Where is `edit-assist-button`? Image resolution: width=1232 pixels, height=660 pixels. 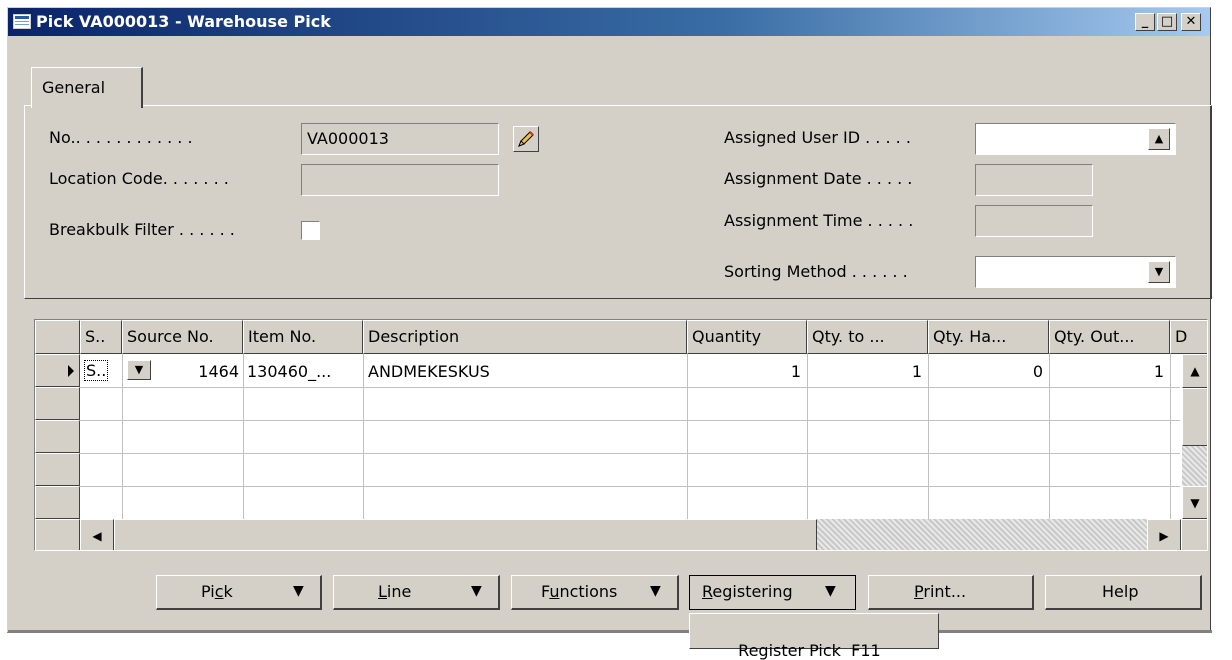 edit-assist-button is located at coordinates (526, 139).